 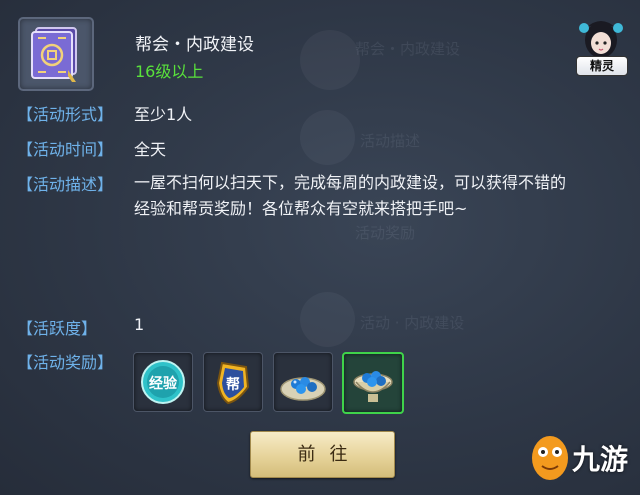 I want to click on go-button: 前往, so click(x=322, y=454).